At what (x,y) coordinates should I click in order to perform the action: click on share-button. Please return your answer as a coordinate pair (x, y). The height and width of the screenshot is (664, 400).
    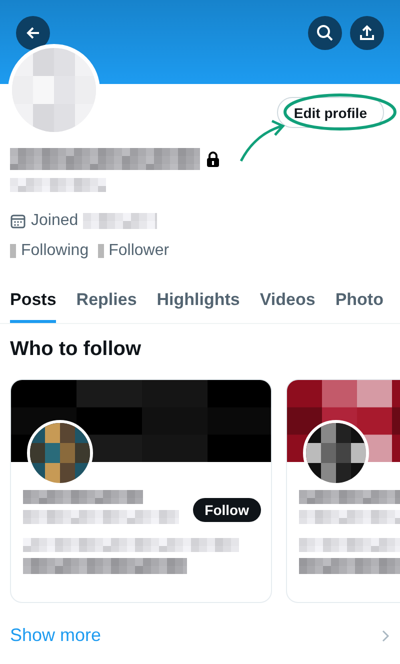
    Looking at the image, I should click on (367, 33).